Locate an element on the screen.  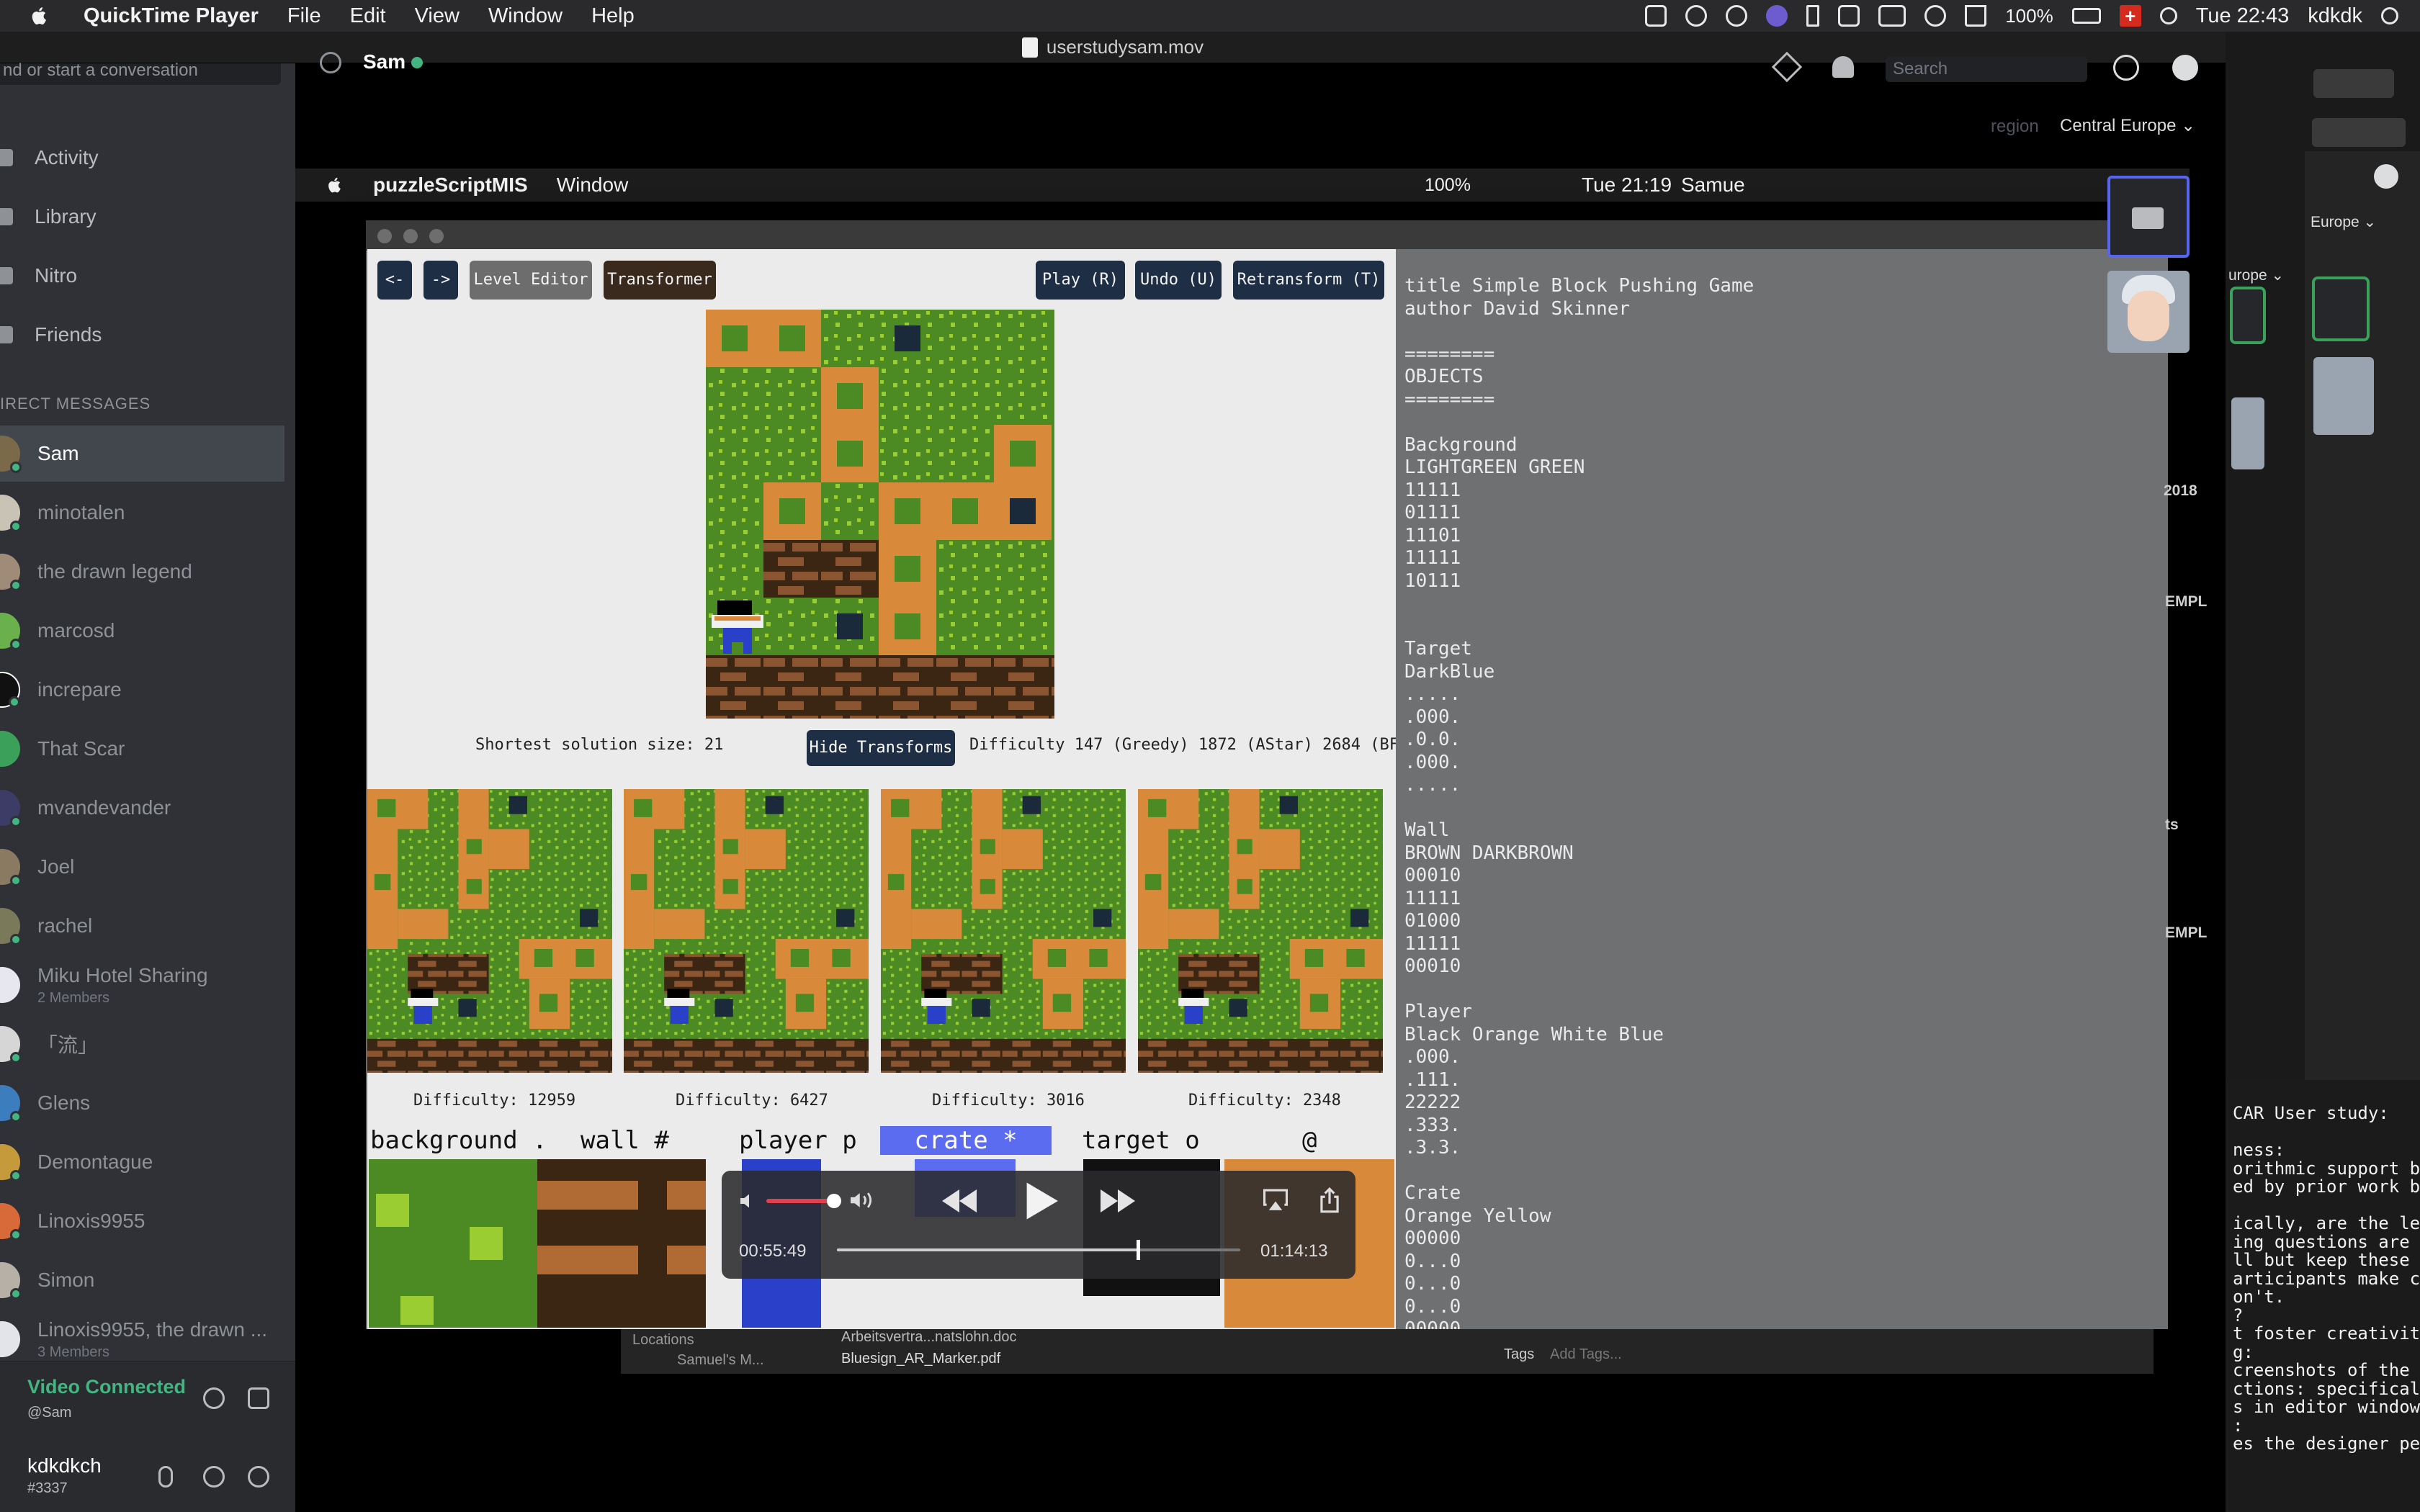
headphones-icon is located at coordinates (214, 1477).